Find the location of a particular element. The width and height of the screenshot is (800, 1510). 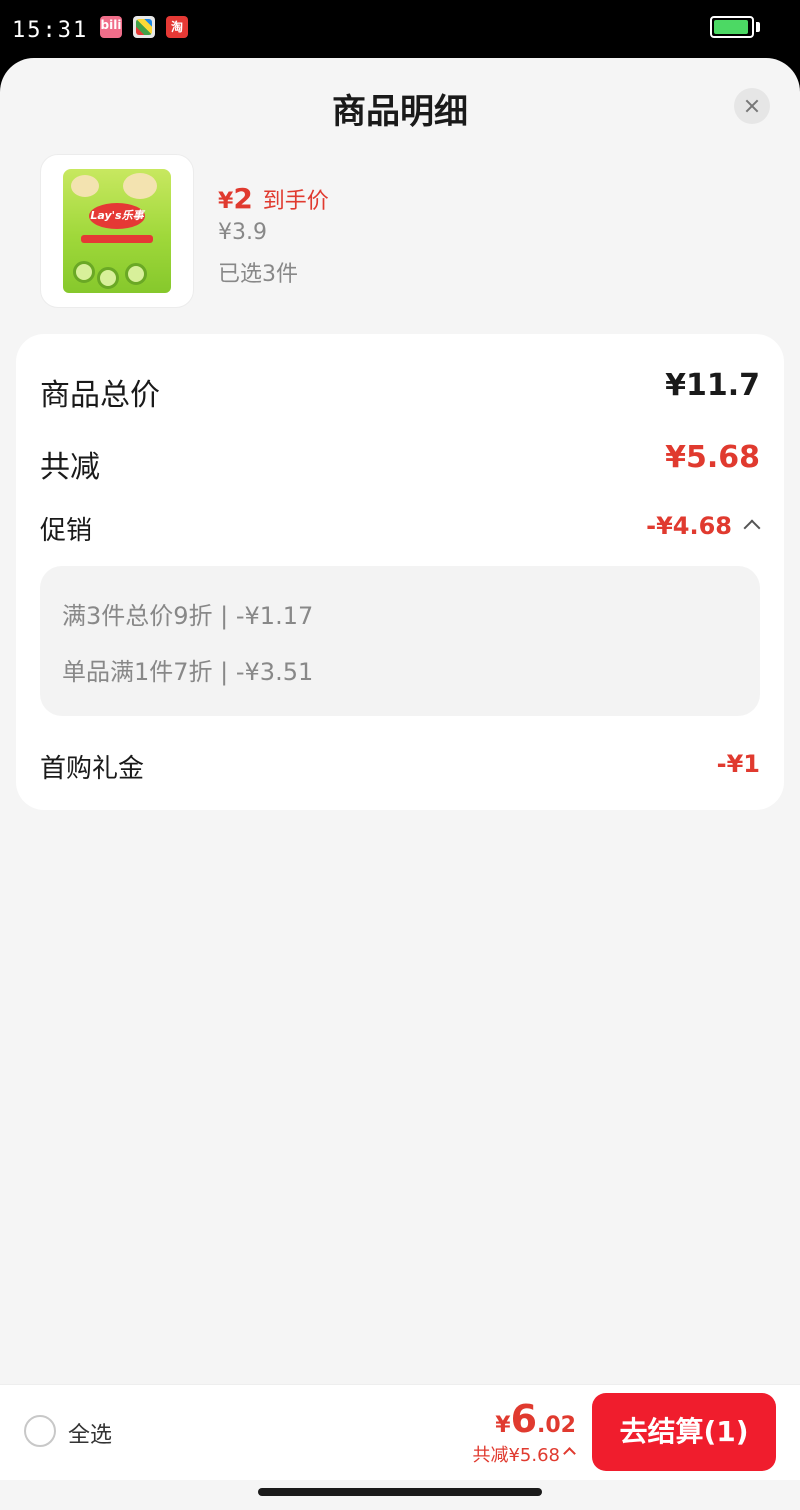

selected-count: 已选3件 is located at coordinates (258, 274).